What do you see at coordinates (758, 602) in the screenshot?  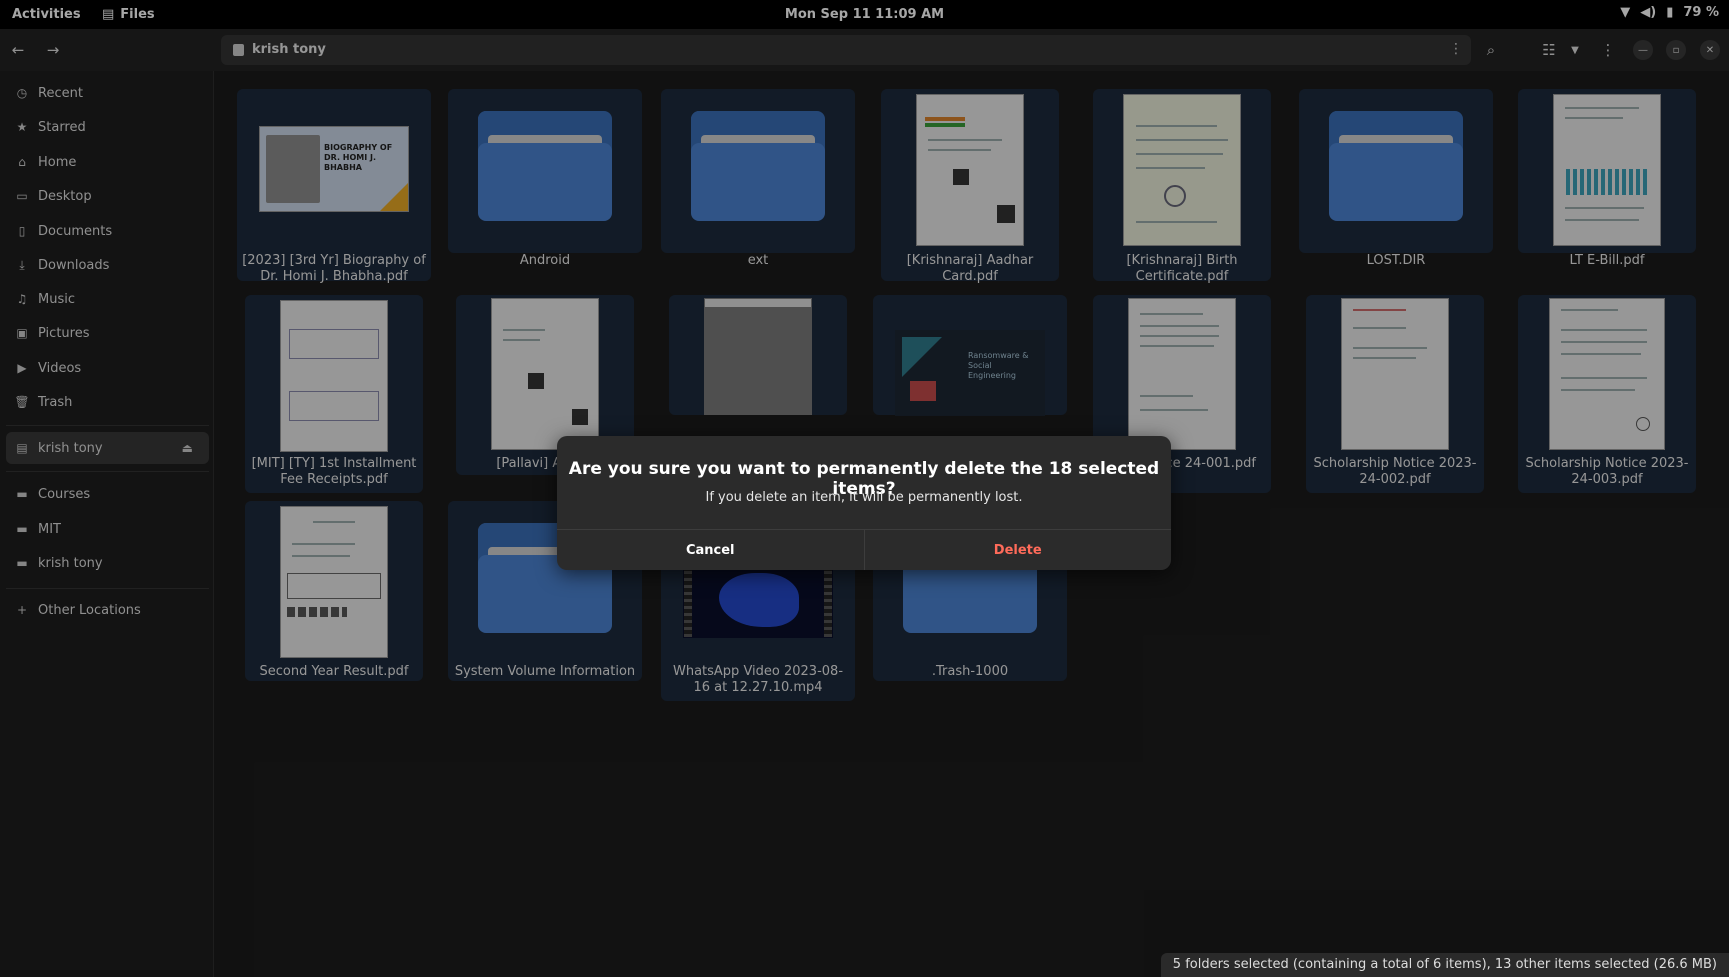 I see `video-thumbnail` at bounding box center [758, 602].